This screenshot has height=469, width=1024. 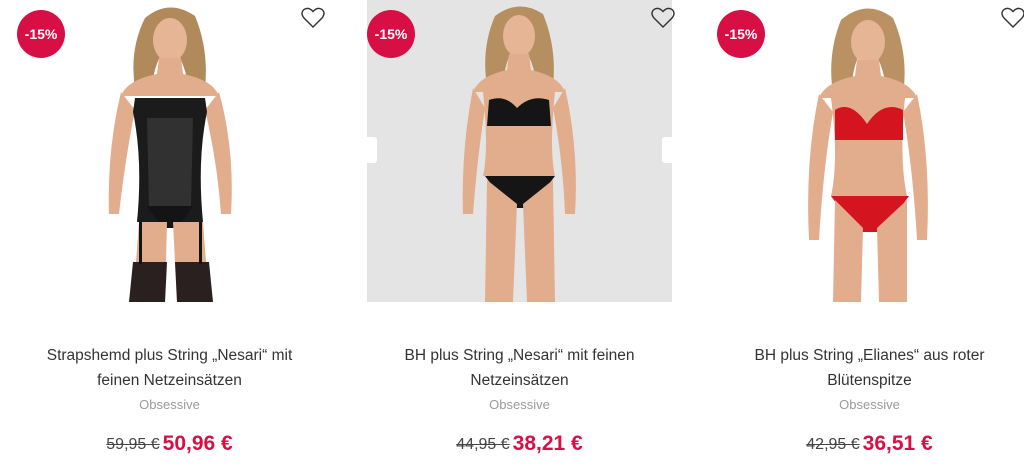 What do you see at coordinates (519, 355) in the screenshot?
I see `product-title-line: BH plus String „Nesari“ mit feinen` at bounding box center [519, 355].